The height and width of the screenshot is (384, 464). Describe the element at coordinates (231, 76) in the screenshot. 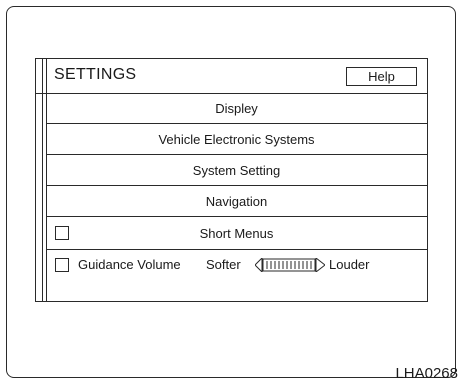

I see `settings-header: SETTINGS Help` at that location.